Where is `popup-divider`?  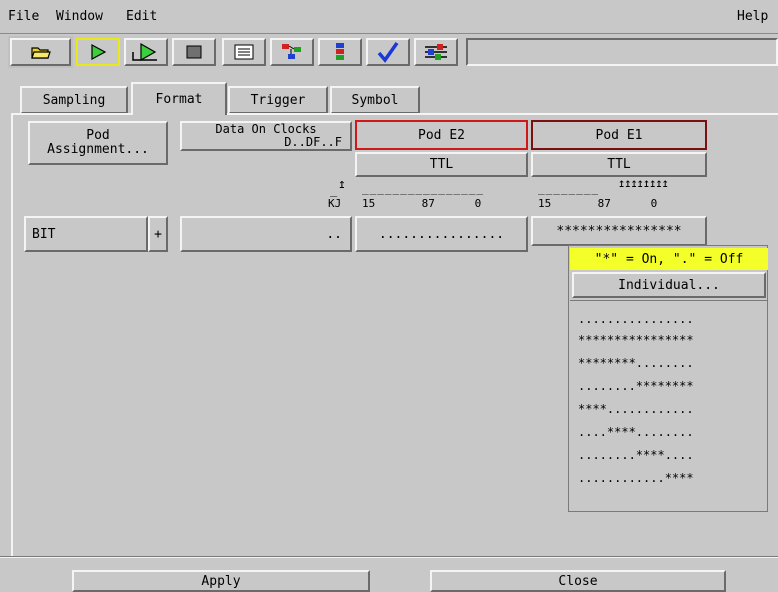
popup-divider is located at coordinates (669, 300).